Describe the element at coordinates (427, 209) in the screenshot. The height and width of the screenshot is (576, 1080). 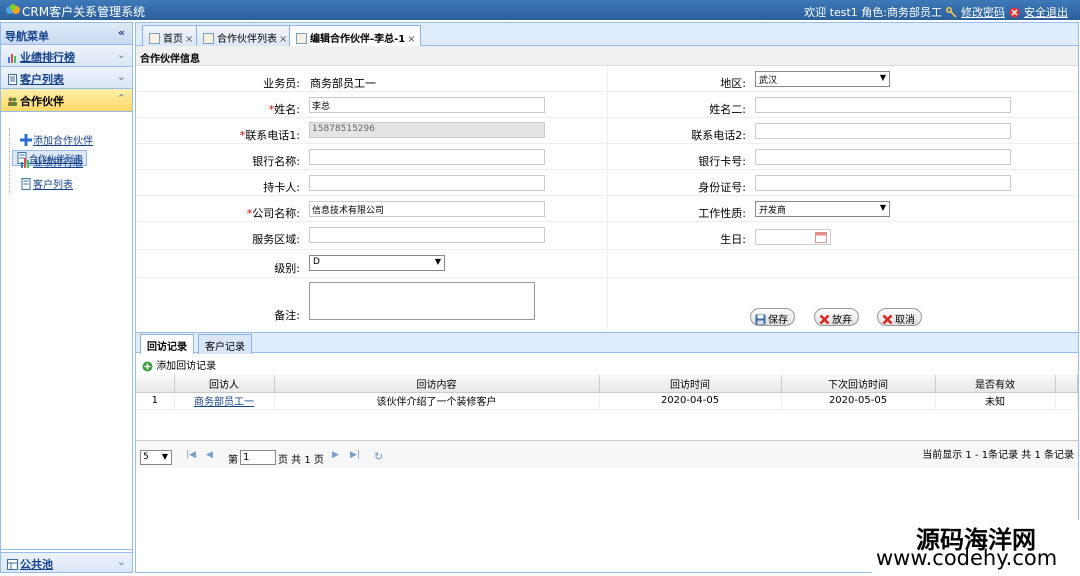
I see `company-field: 信息技术有限公司` at that location.